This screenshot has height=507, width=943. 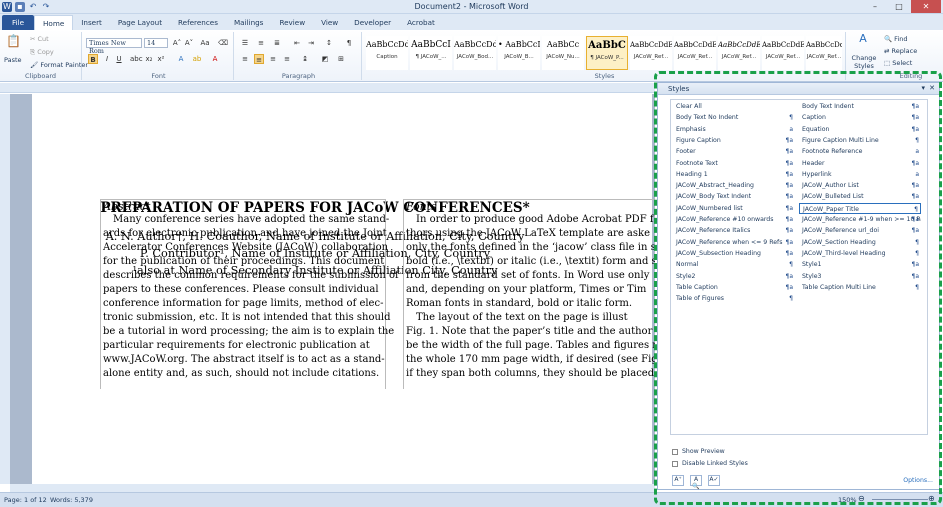 What do you see at coordinates (734, 117) in the screenshot?
I see `style-list-item: Body Text No Indent ¶` at bounding box center [734, 117].